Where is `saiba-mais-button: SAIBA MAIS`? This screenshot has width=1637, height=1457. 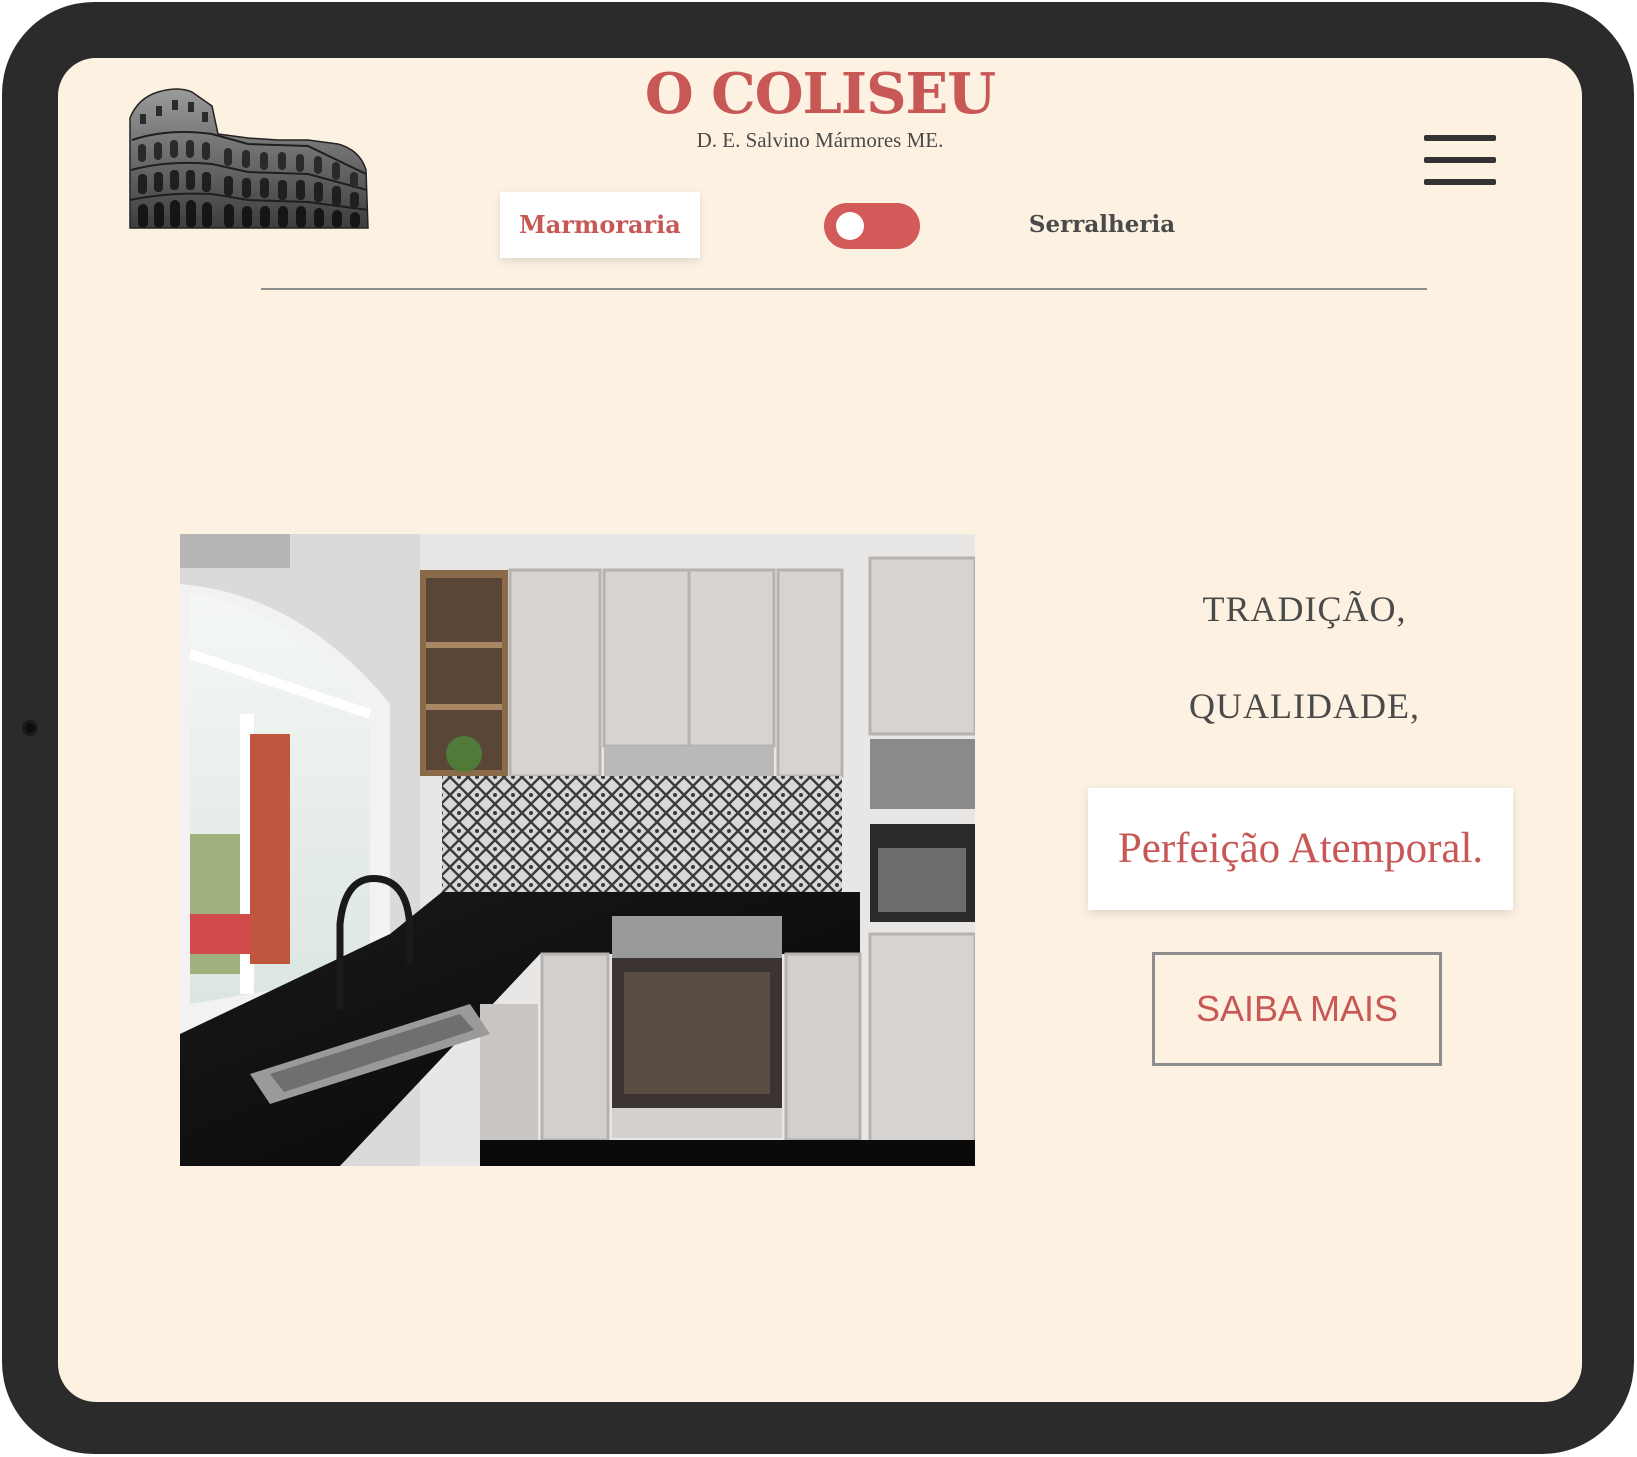
saiba-mais-button: SAIBA MAIS is located at coordinates (1297, 1009).